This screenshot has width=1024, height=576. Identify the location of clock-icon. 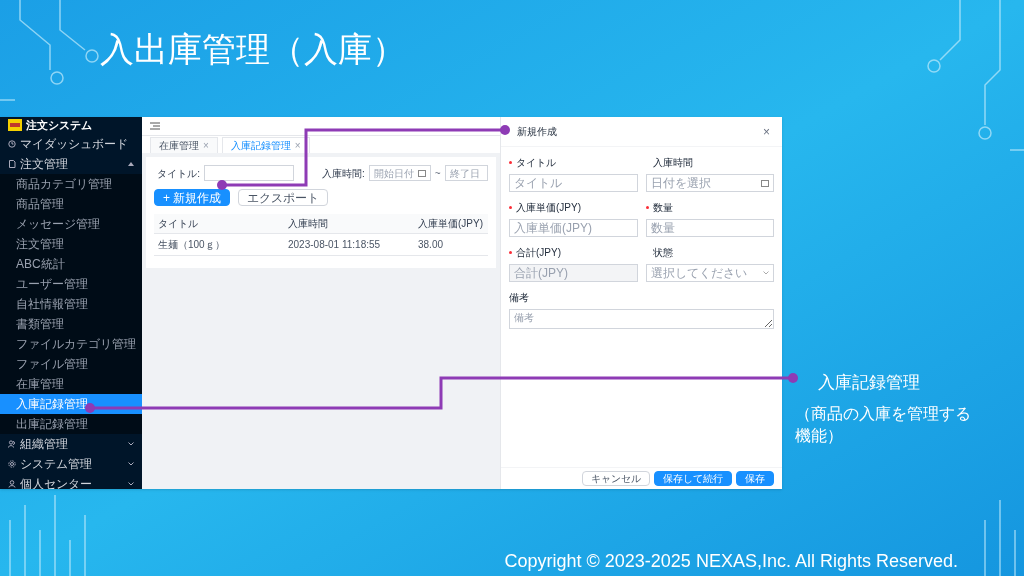
(12, 143).